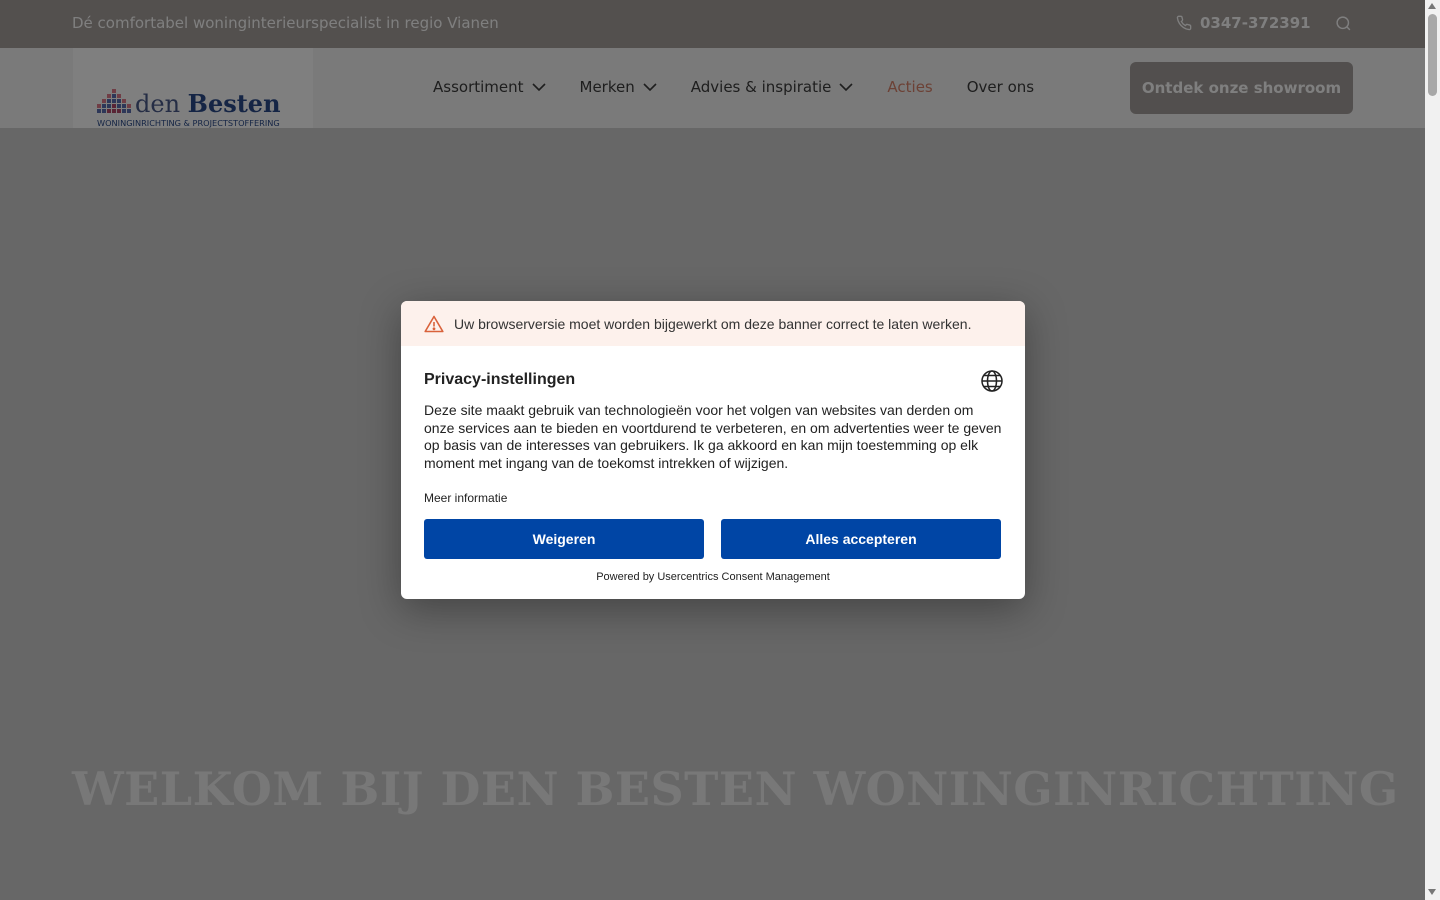 The image size is (1440, 900). Describe the element at coordinates (1432, 892) in the screenshot. I see `scroll-down-arrow-icon` at that location.